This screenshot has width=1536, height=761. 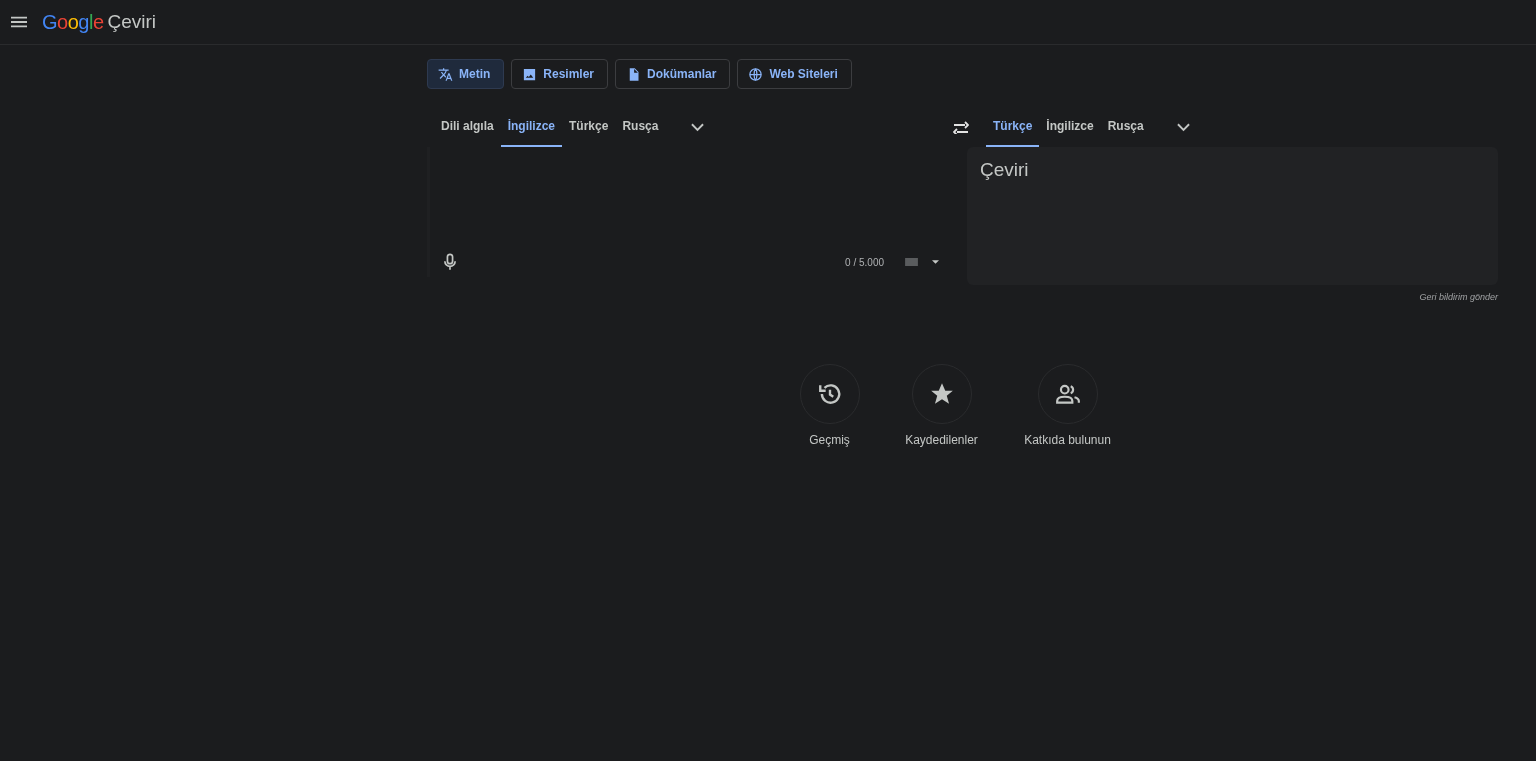 I want to click on mode-tab: Dokümanlar, so click(x=673, y=74).